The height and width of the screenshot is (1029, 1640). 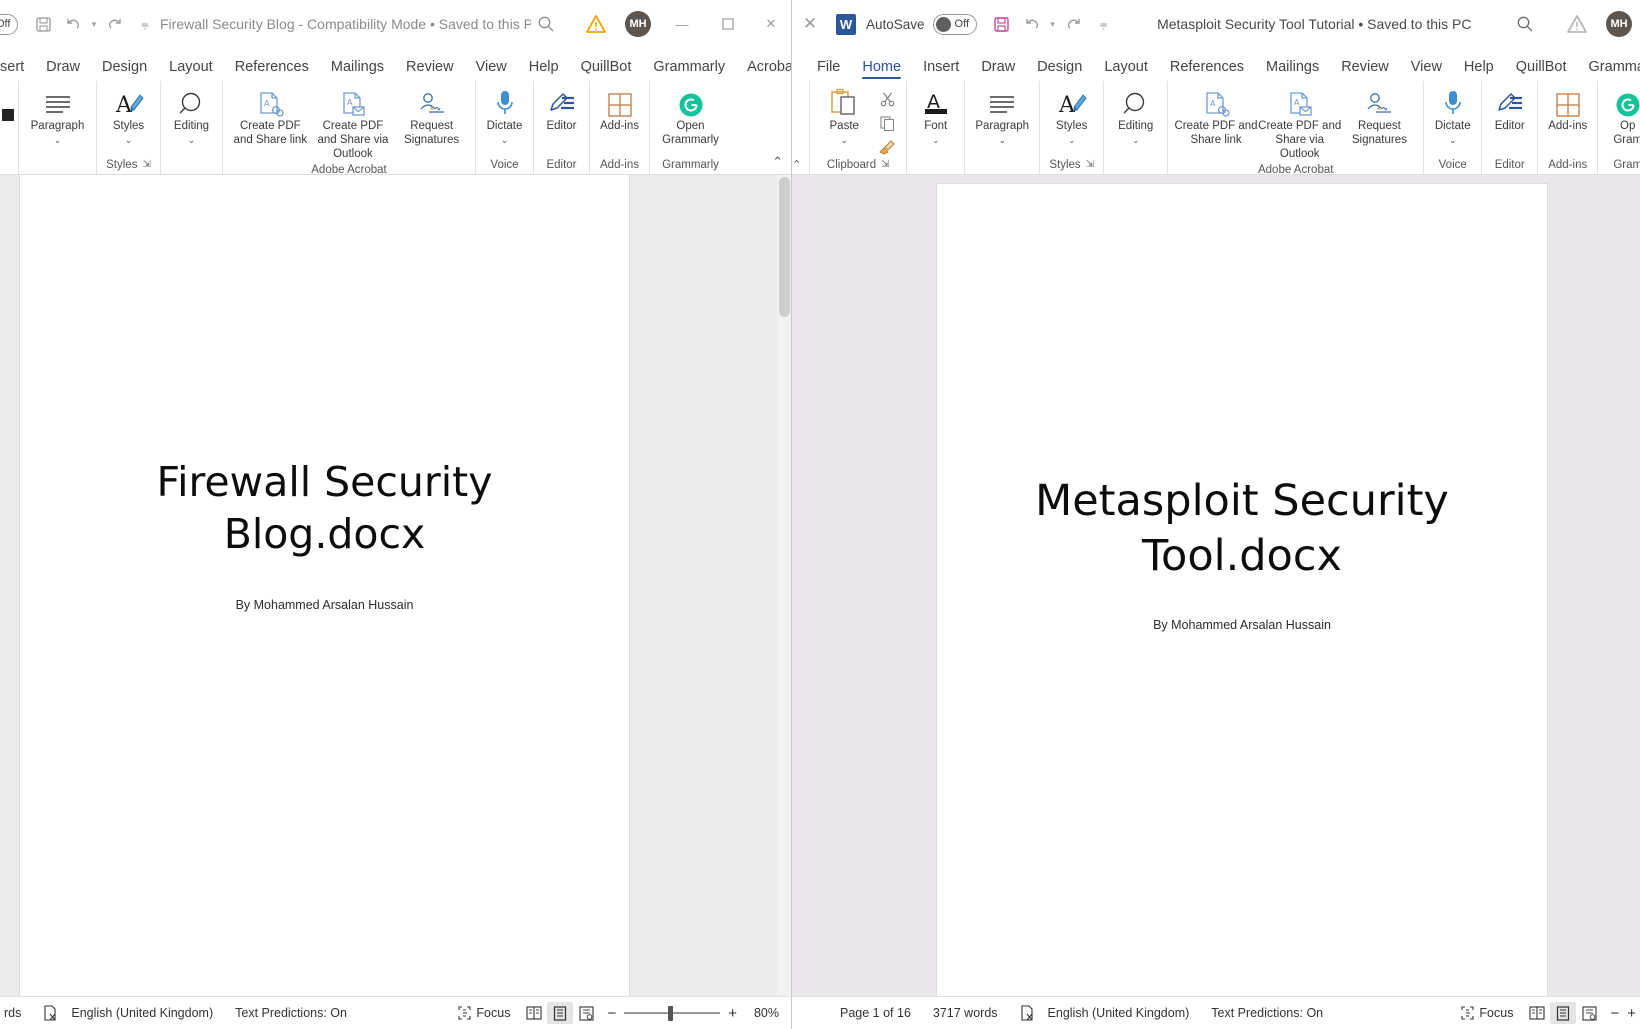 What do you see at coordinates (1267, 1013) in the screenshot?
I see `text-predictions-right: Text Predictions: On` at bounding box center [1267, 1013].